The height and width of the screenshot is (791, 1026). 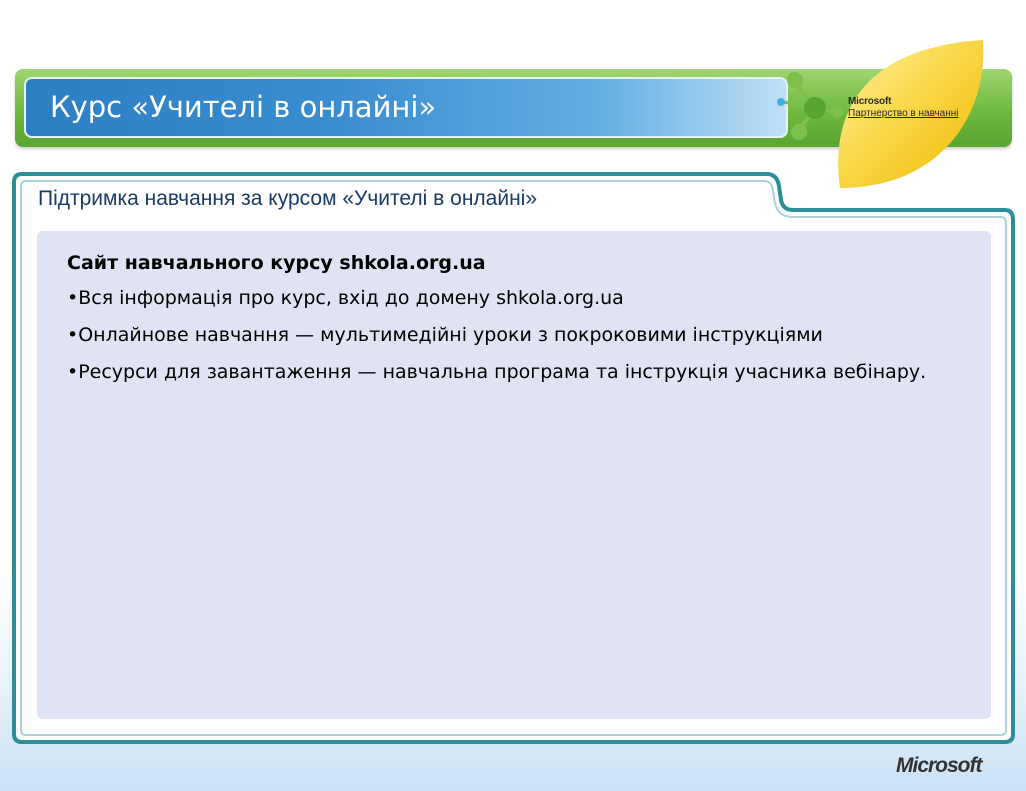 What do you see at coordinates (870, 101) in the screenshot?
I see `partner-brand: Microsoft` at bounding box center [870, 101].